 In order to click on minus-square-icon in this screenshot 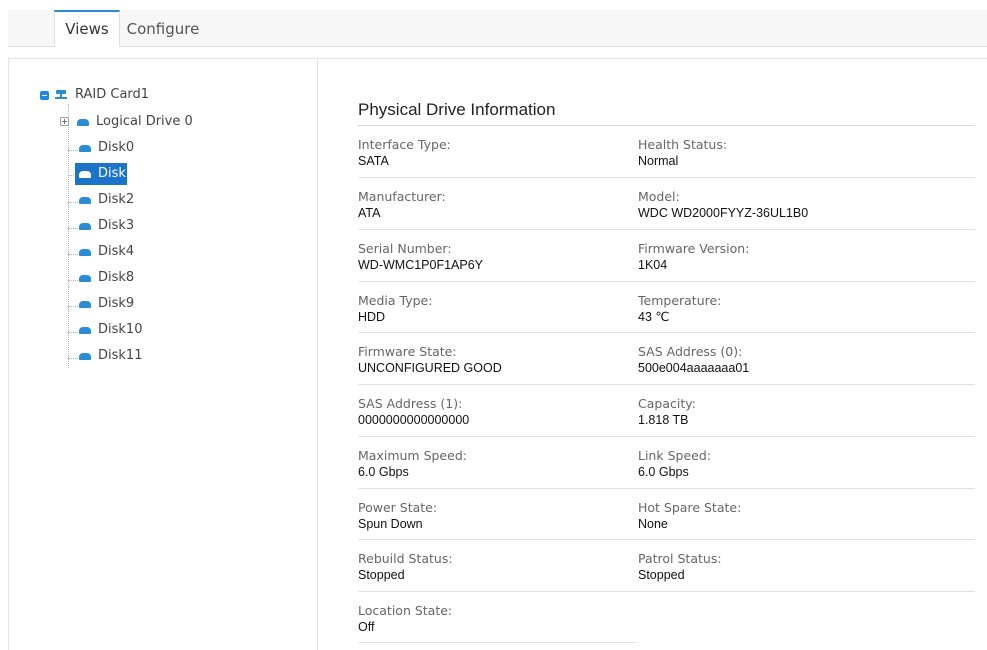, I will do `click(44, 95)`.